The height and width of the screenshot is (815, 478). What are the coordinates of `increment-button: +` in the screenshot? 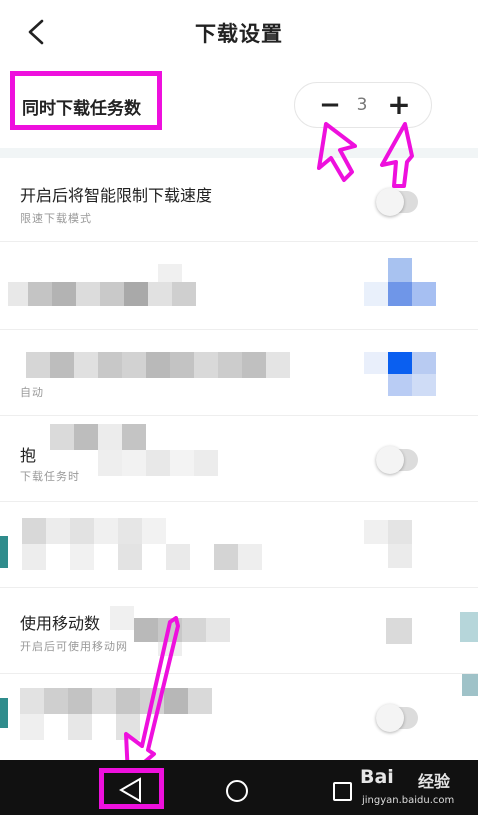 It's located at (399, 105).